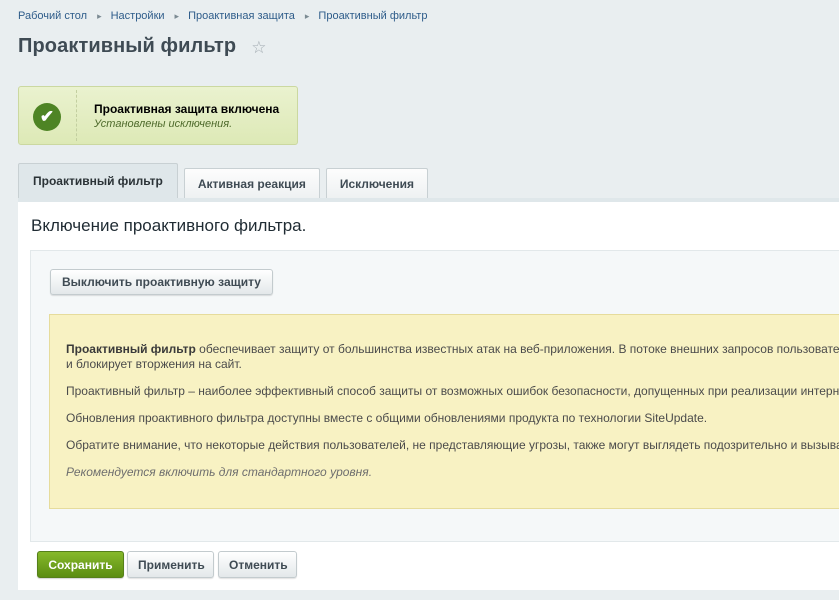 This screenshot has width=839, height=600. What do you see at coordinates (163, 124) in the screenshot?
I see `status-subtitle: Установлены исключения.` at bounding box center [163, 124].